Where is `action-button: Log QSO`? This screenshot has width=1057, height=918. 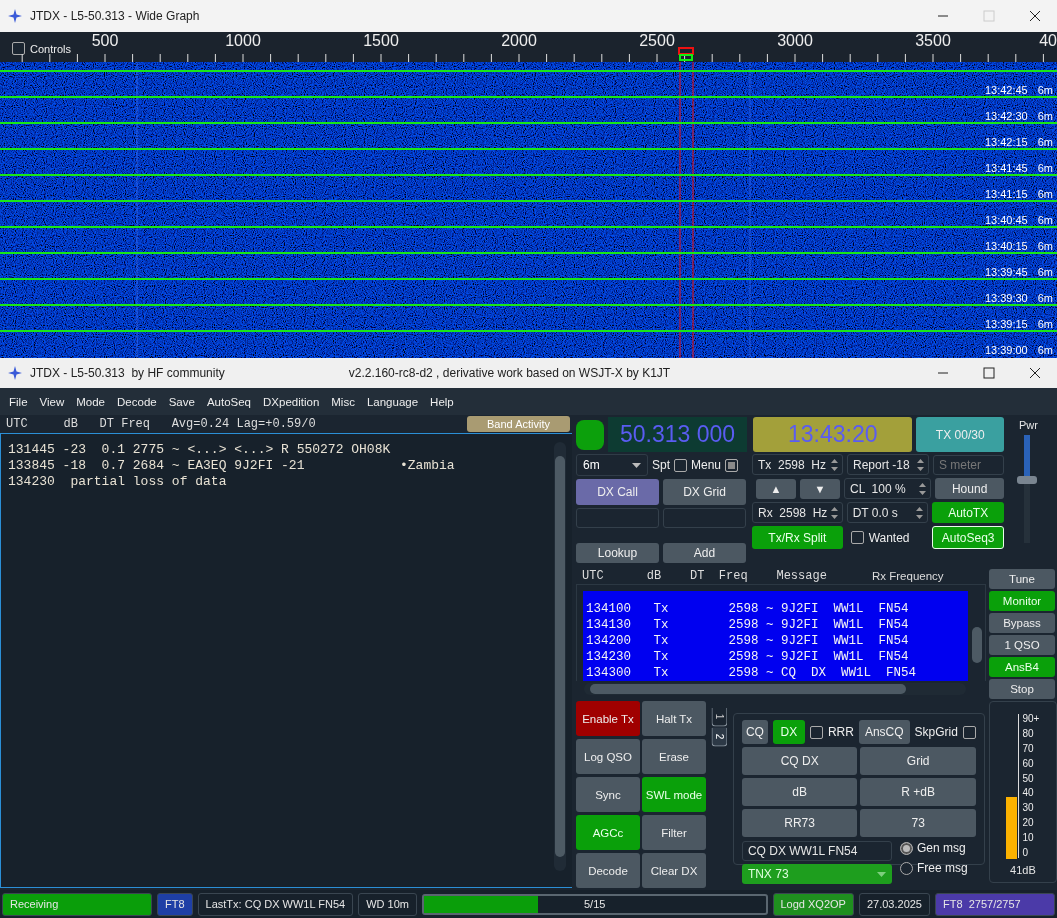
action-button: Log QSO is located at coordinates (608, 756).